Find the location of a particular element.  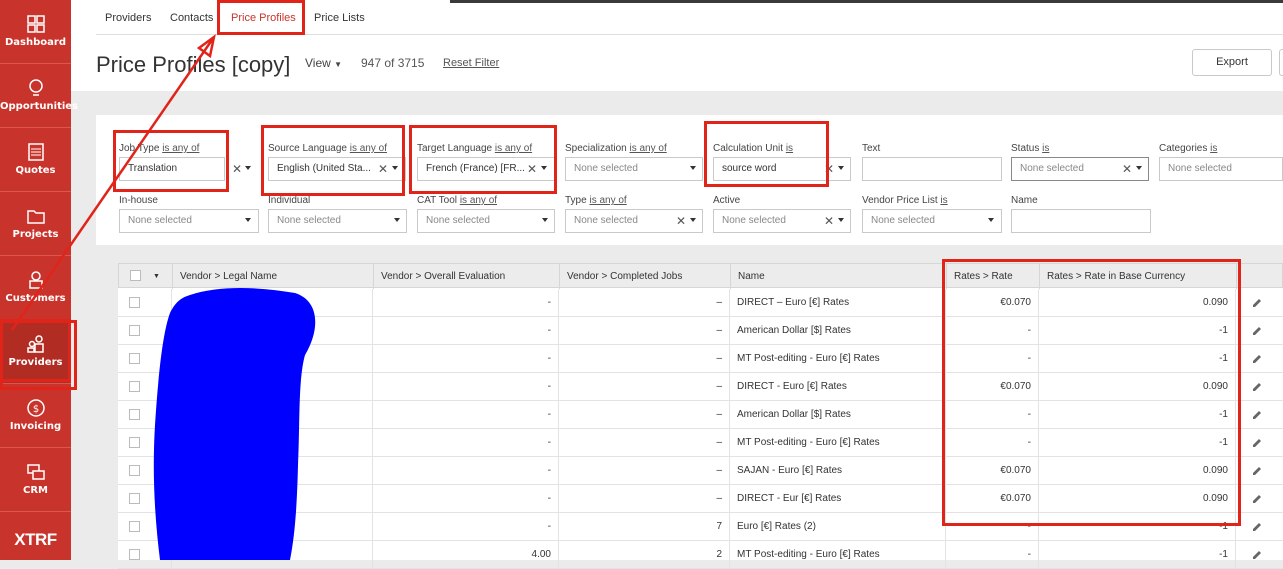

highlight-source-language is located at coordinates (333, 160).